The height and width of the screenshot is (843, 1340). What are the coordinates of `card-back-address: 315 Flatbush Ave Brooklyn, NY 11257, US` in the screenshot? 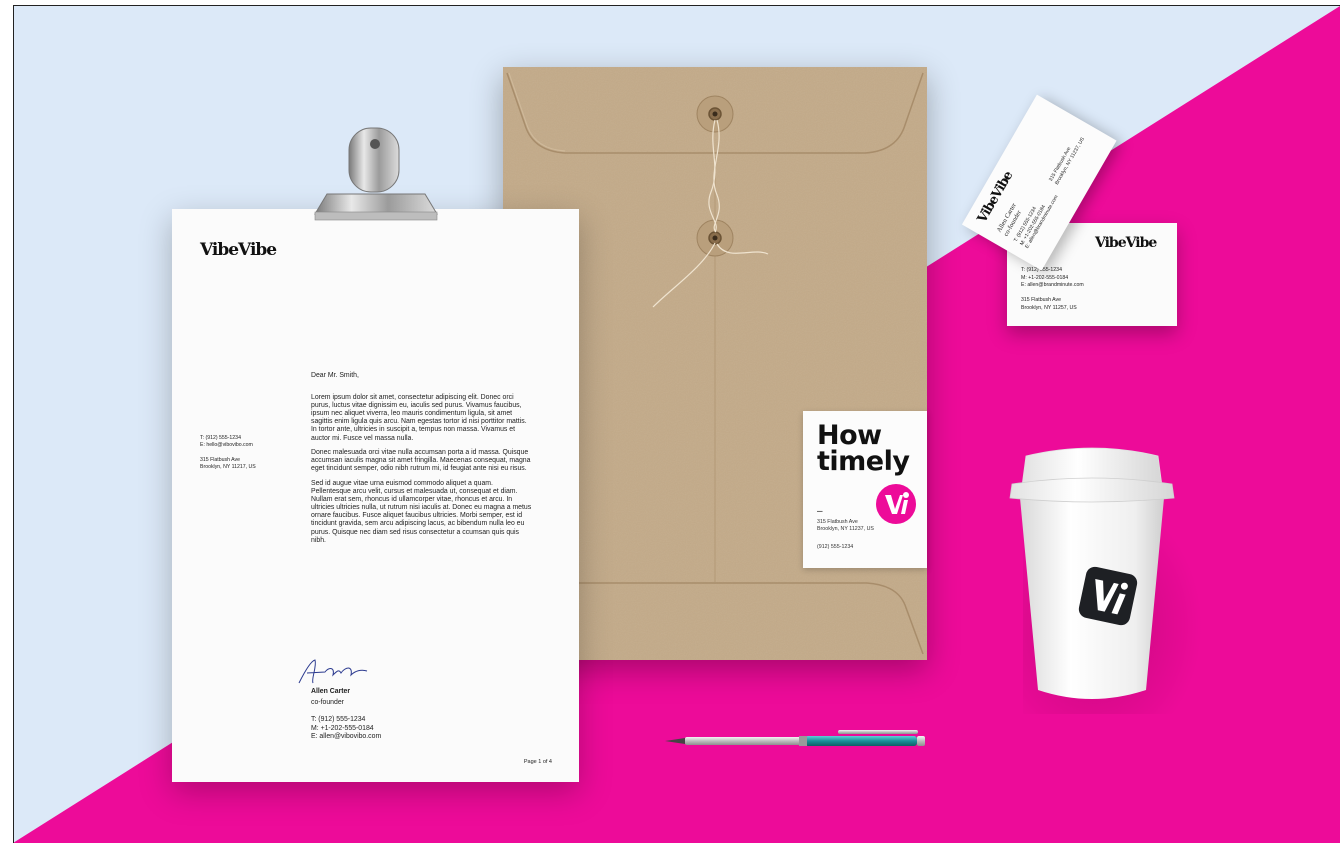 It's located at (1049, 304).